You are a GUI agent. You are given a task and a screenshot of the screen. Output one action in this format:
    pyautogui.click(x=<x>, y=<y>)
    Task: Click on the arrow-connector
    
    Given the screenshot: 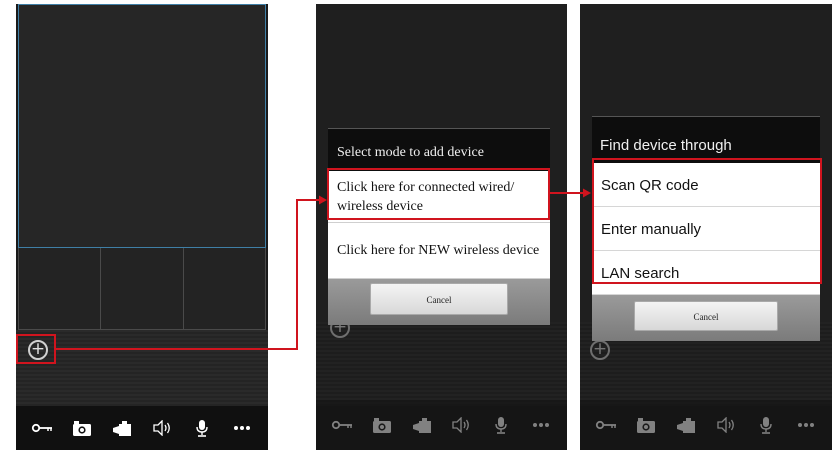 What is the action you would take?
    pyautogui.click(x=188, y=274)
    